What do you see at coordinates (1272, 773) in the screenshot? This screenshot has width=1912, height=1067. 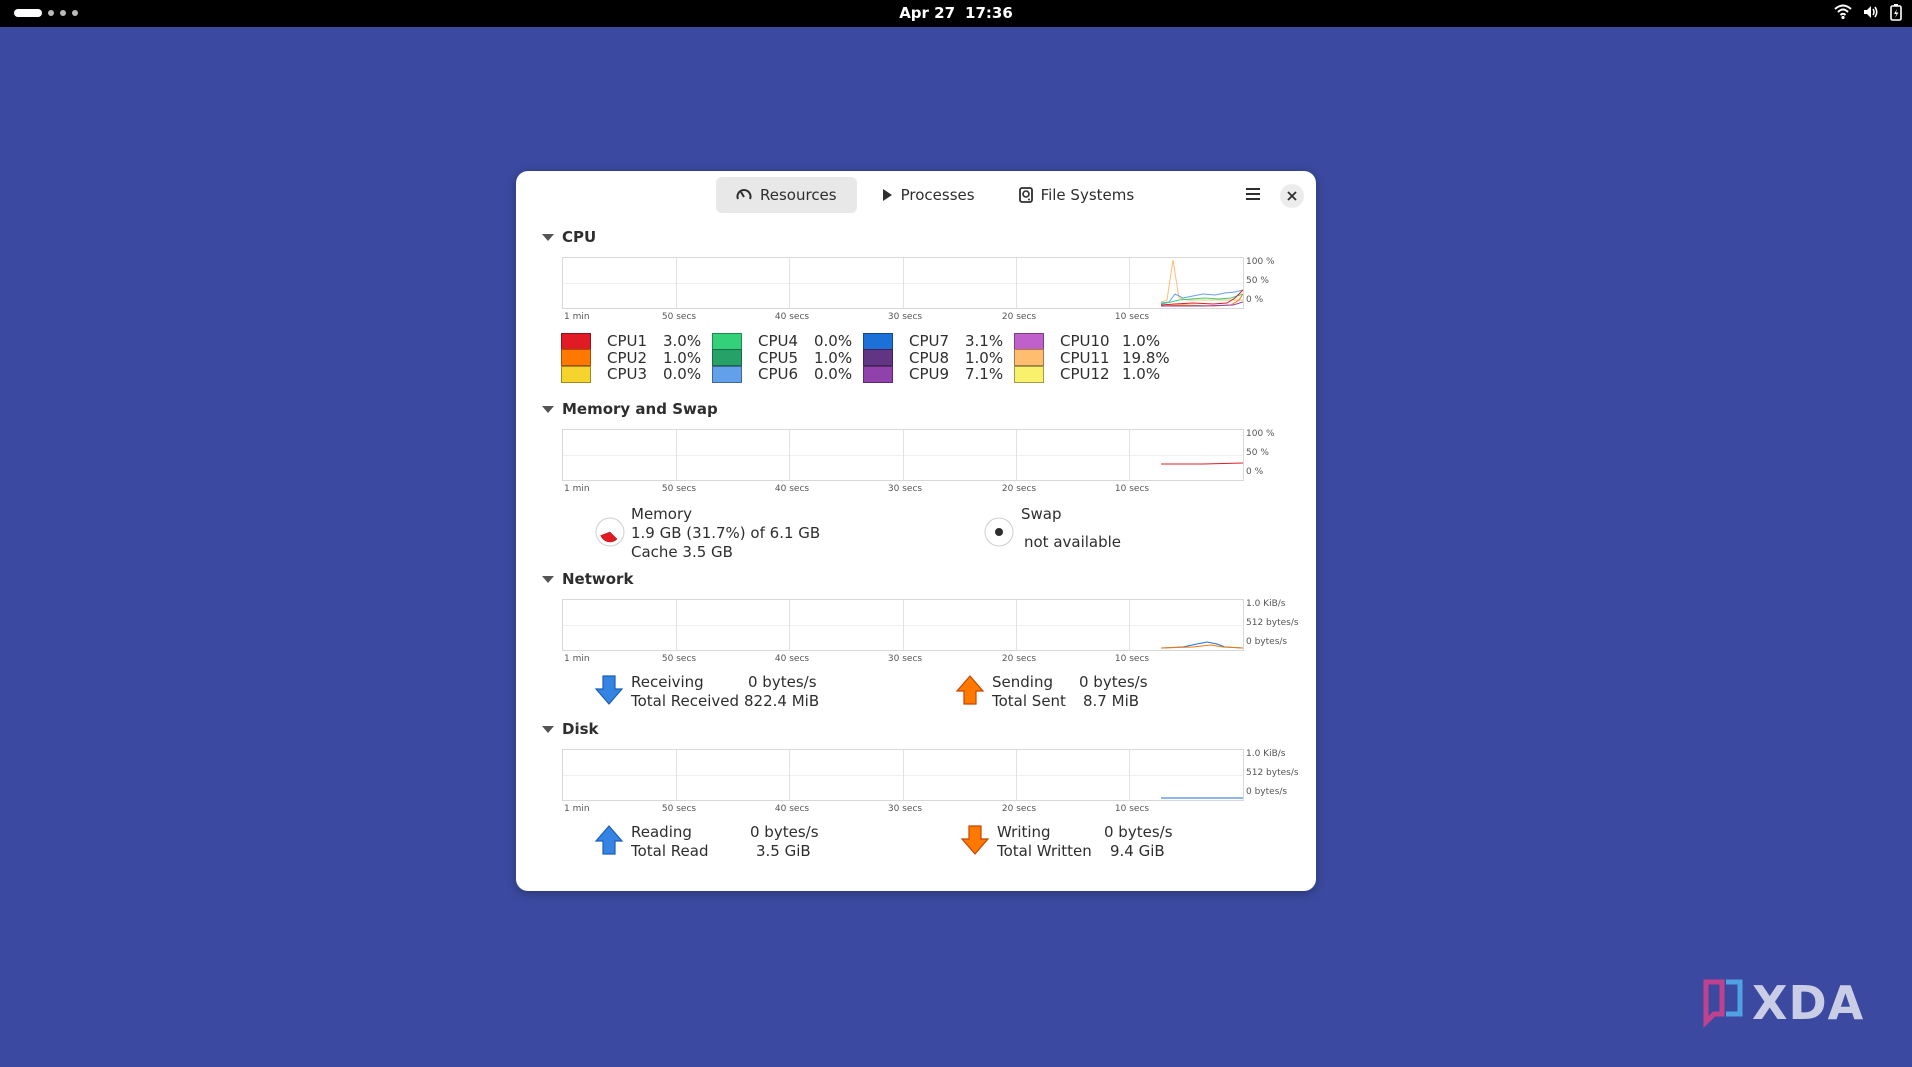 I see `y-tick-label: 512 bytes/s` at bounding box center [1272, 773].